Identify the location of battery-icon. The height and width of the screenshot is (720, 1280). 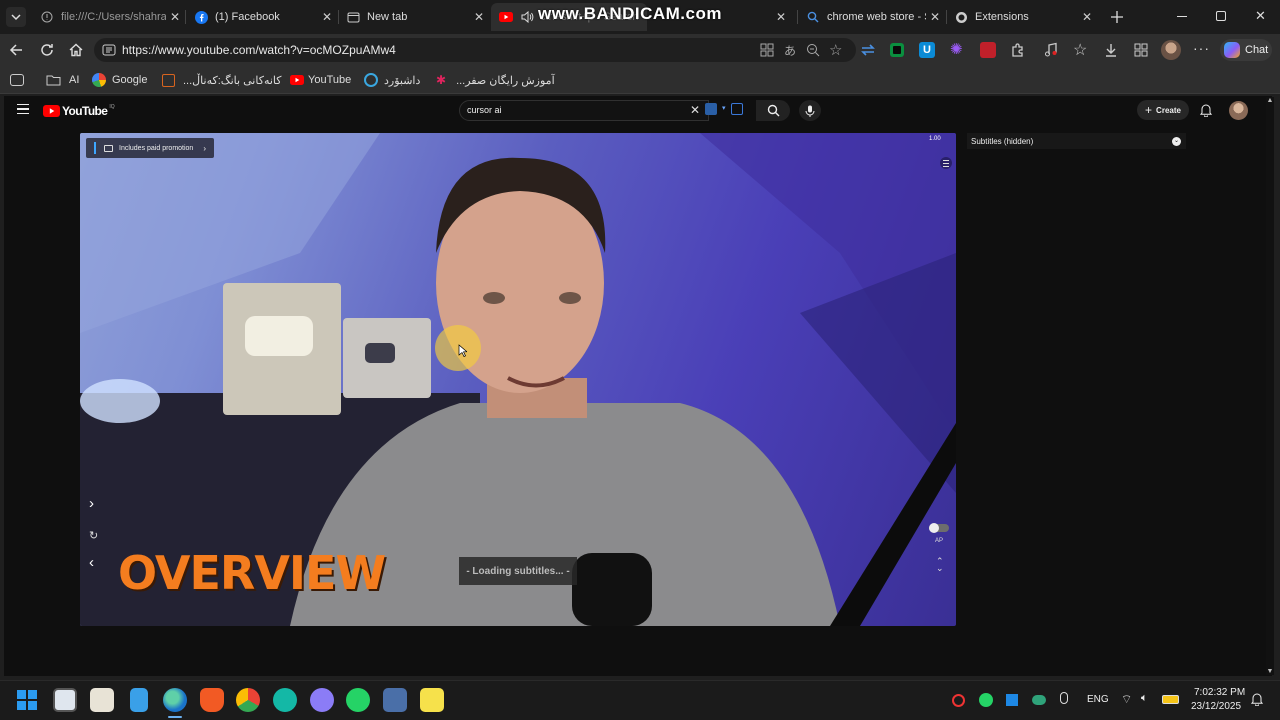
(1170, 699).